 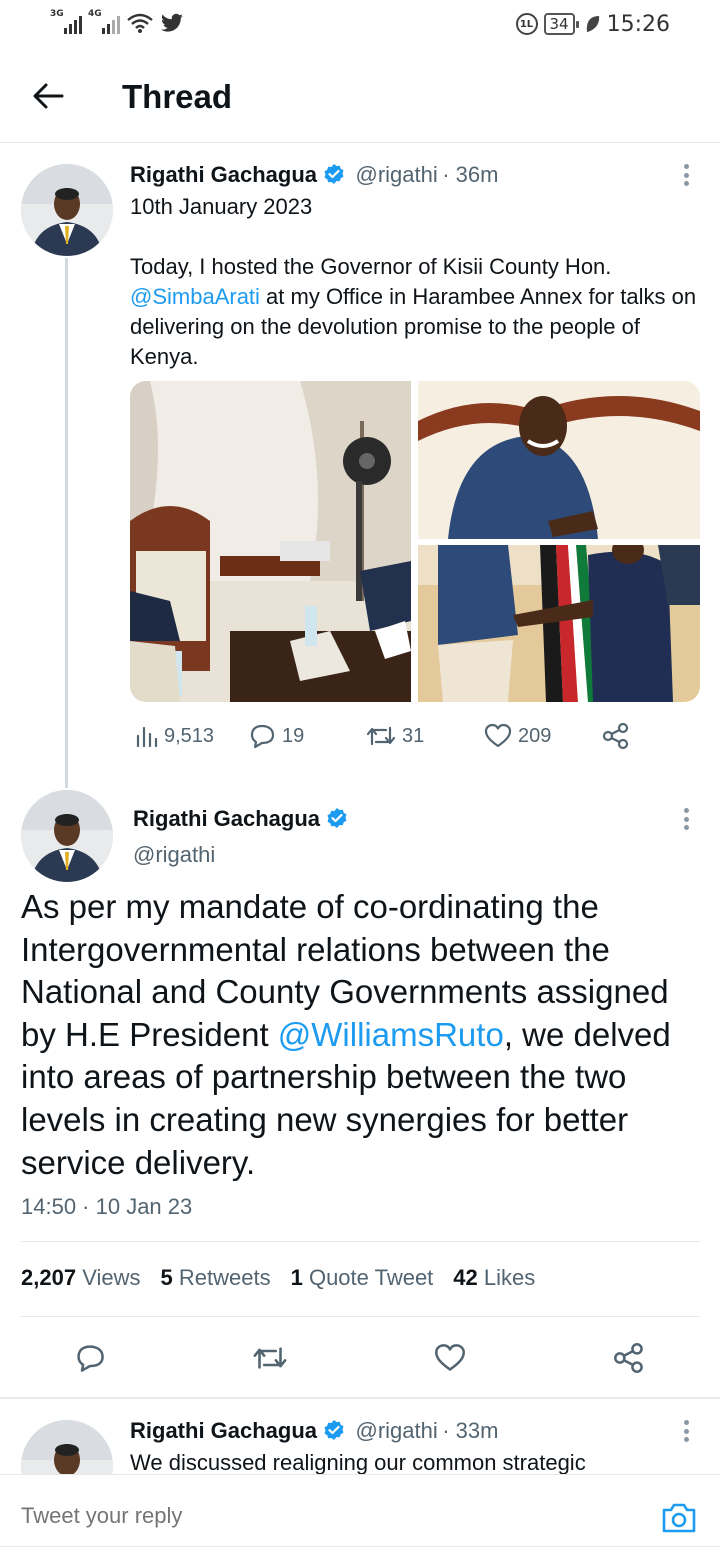 What do you see at coordinates (526, 24) in the screenshot?
I see `data-saver-icon: 1L` at bounding box center [526, 24].